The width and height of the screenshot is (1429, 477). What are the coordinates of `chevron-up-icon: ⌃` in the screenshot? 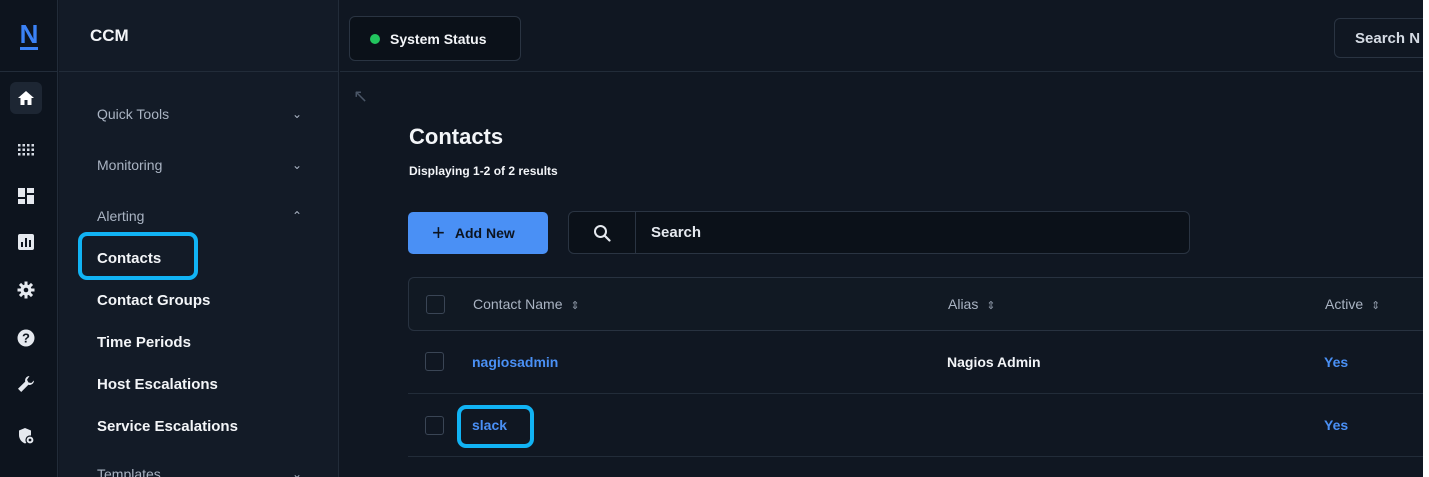 It's located at (296, 216).